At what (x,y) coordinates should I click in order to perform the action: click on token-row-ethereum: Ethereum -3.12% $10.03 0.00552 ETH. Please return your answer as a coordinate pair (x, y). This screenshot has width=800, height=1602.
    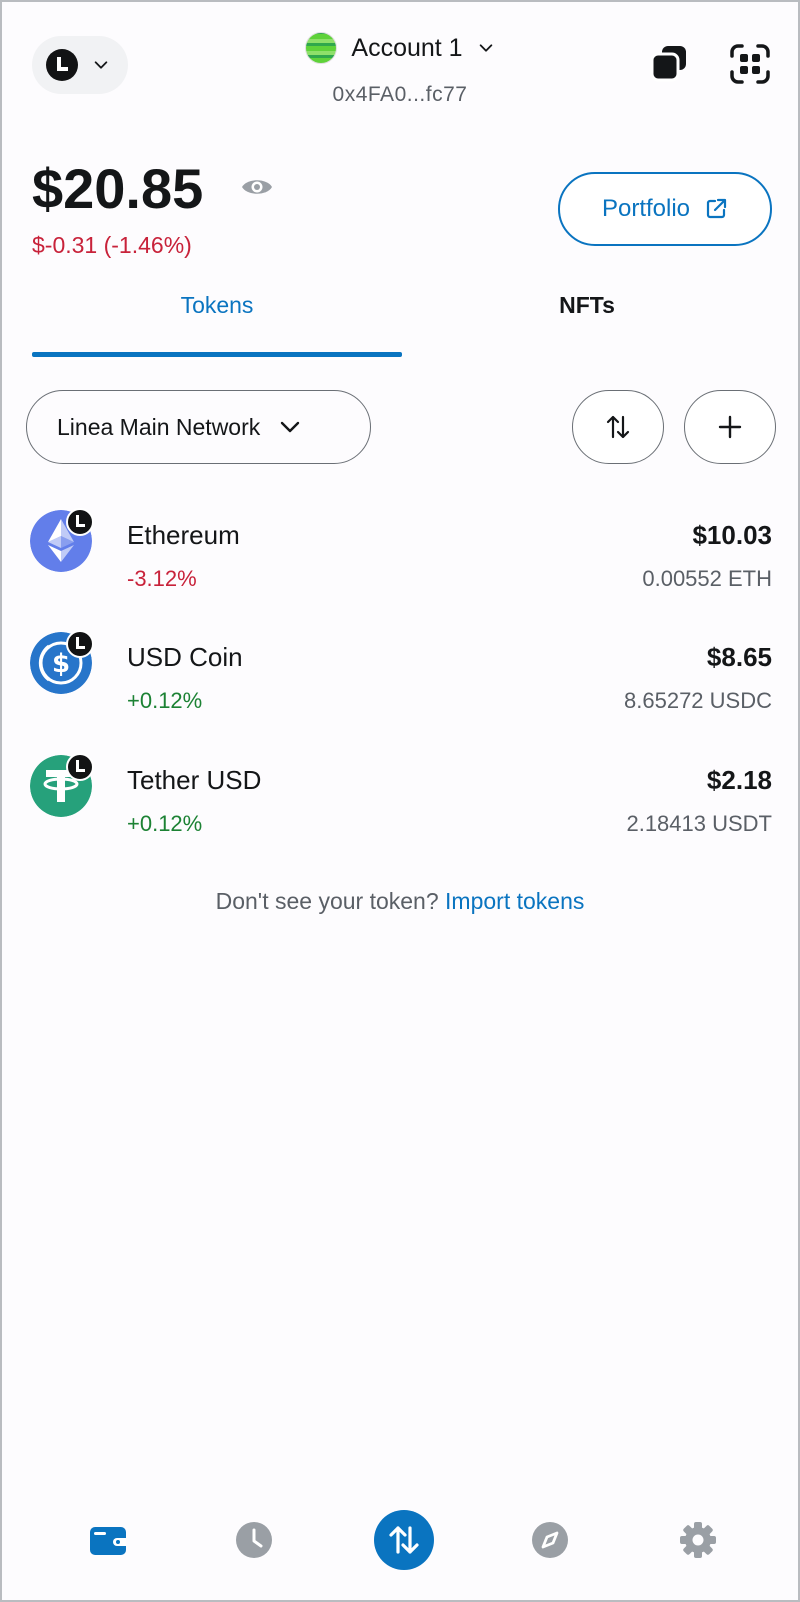
    Looking at the image, I should click on (401, 563).